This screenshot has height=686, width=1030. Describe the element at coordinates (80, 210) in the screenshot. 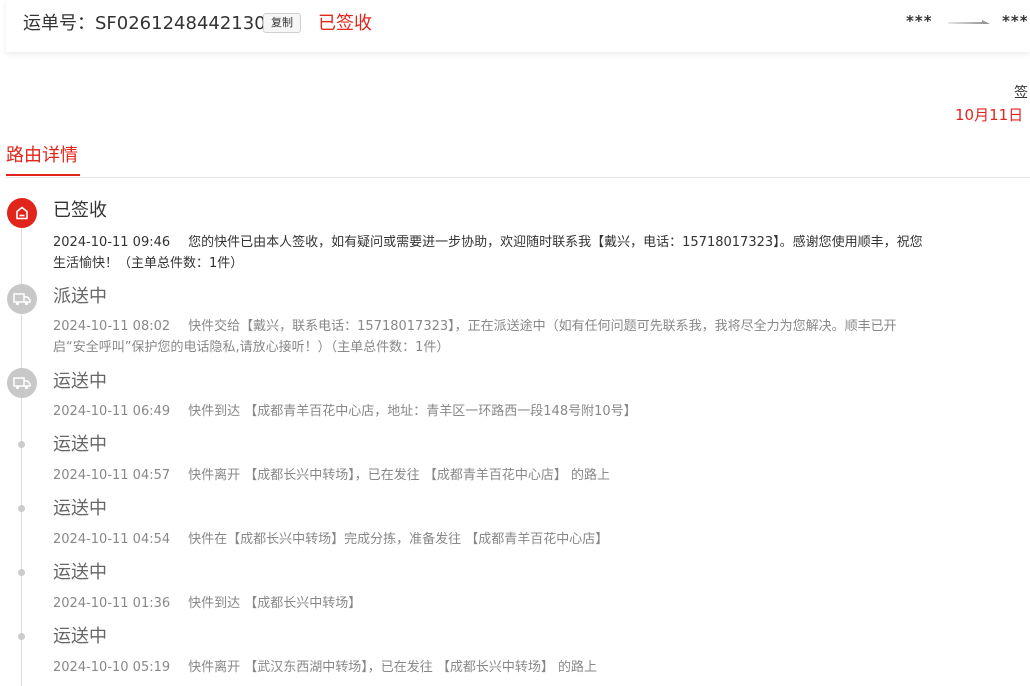

I see `event-title: 已签收` at that location.